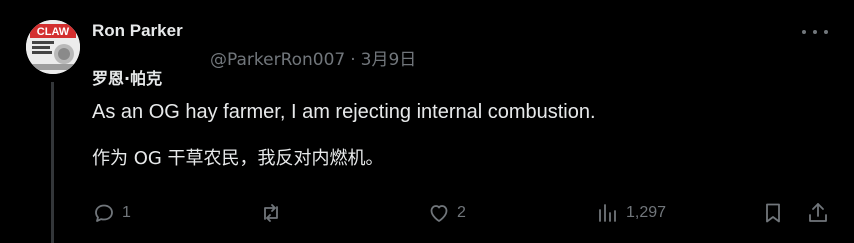 This screenshot has height=243, width=854. I want to click on repost-button, so click(274, 213).